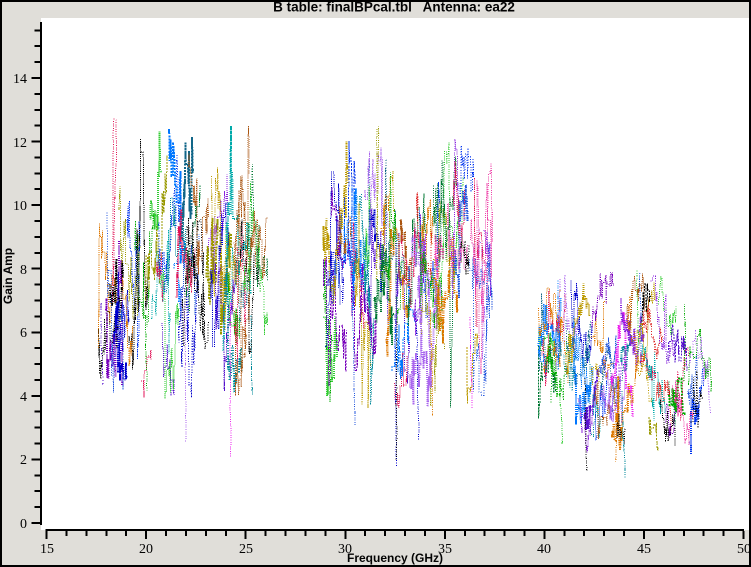  I want to click on svg-text: 10, so click(20, 206).